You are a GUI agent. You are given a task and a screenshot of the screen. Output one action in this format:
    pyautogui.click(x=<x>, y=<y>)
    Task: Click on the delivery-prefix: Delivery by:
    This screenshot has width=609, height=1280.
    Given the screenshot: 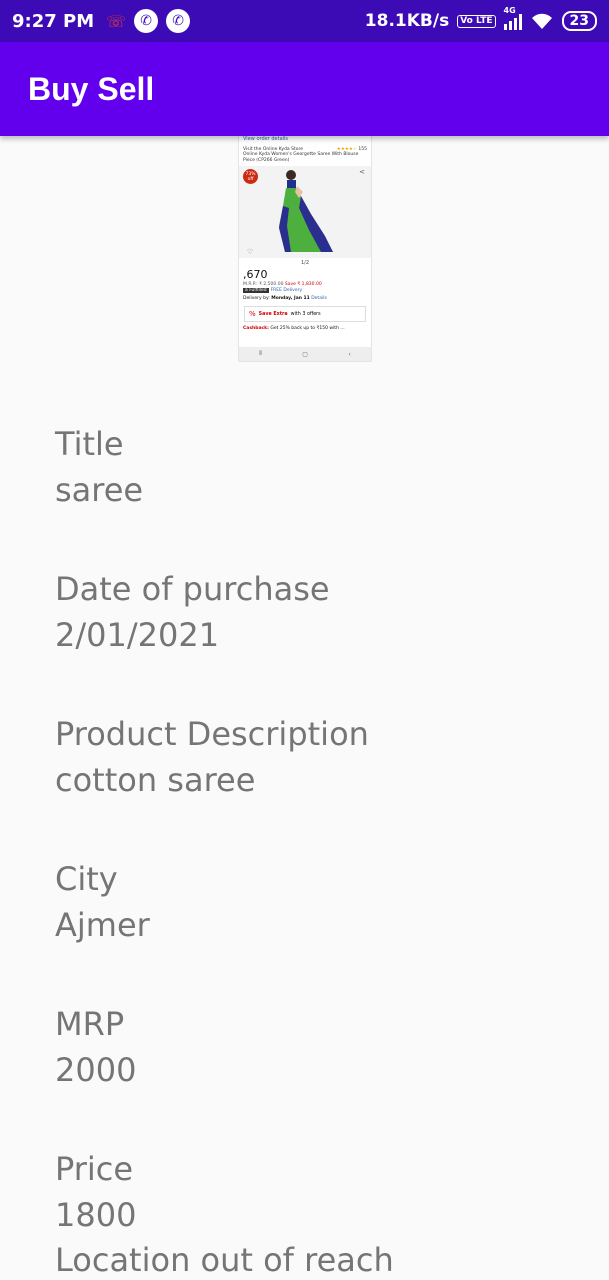 What is the action you would take?
    pyautogui.click(x=256, y=298)
    